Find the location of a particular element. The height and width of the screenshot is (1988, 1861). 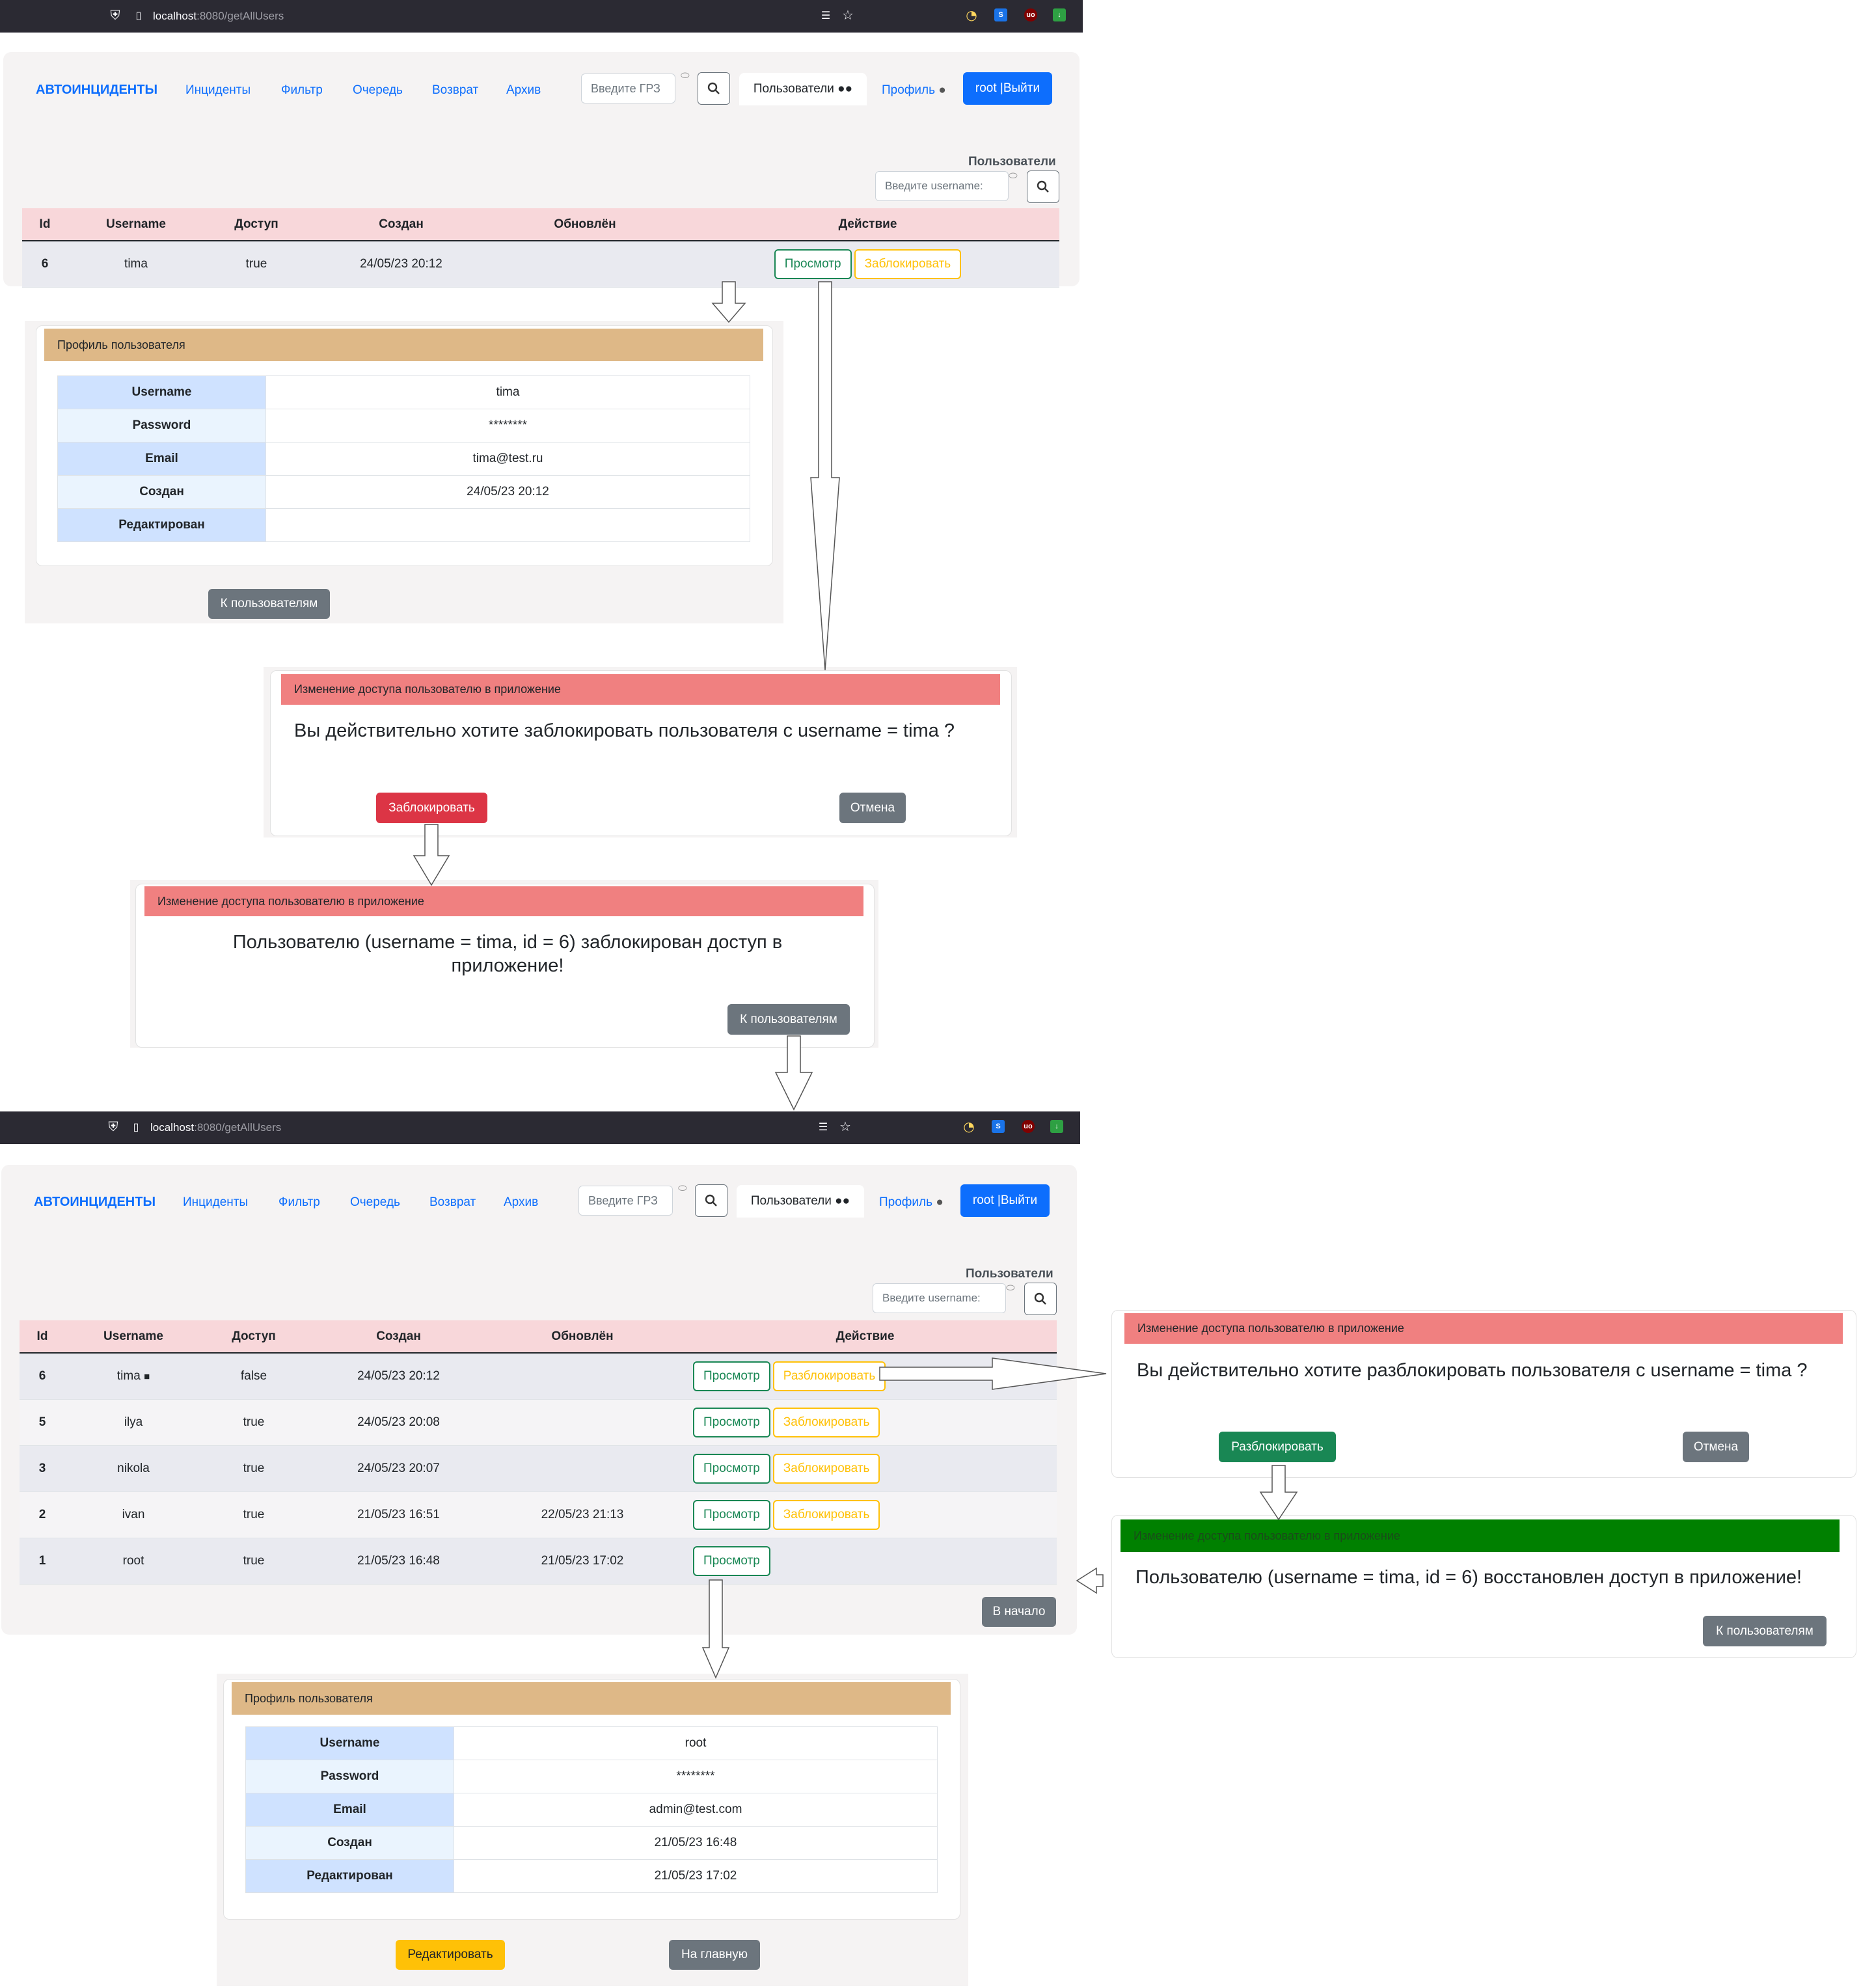

lock-icon: ■ is located at coordinates (147, 1376).